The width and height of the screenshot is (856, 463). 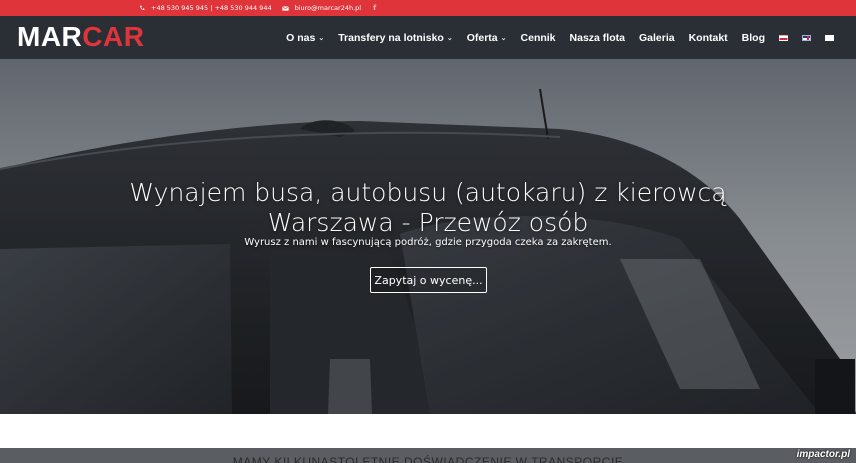 I want to click on logo-part-2: CAR, so click(x=113, y=36).